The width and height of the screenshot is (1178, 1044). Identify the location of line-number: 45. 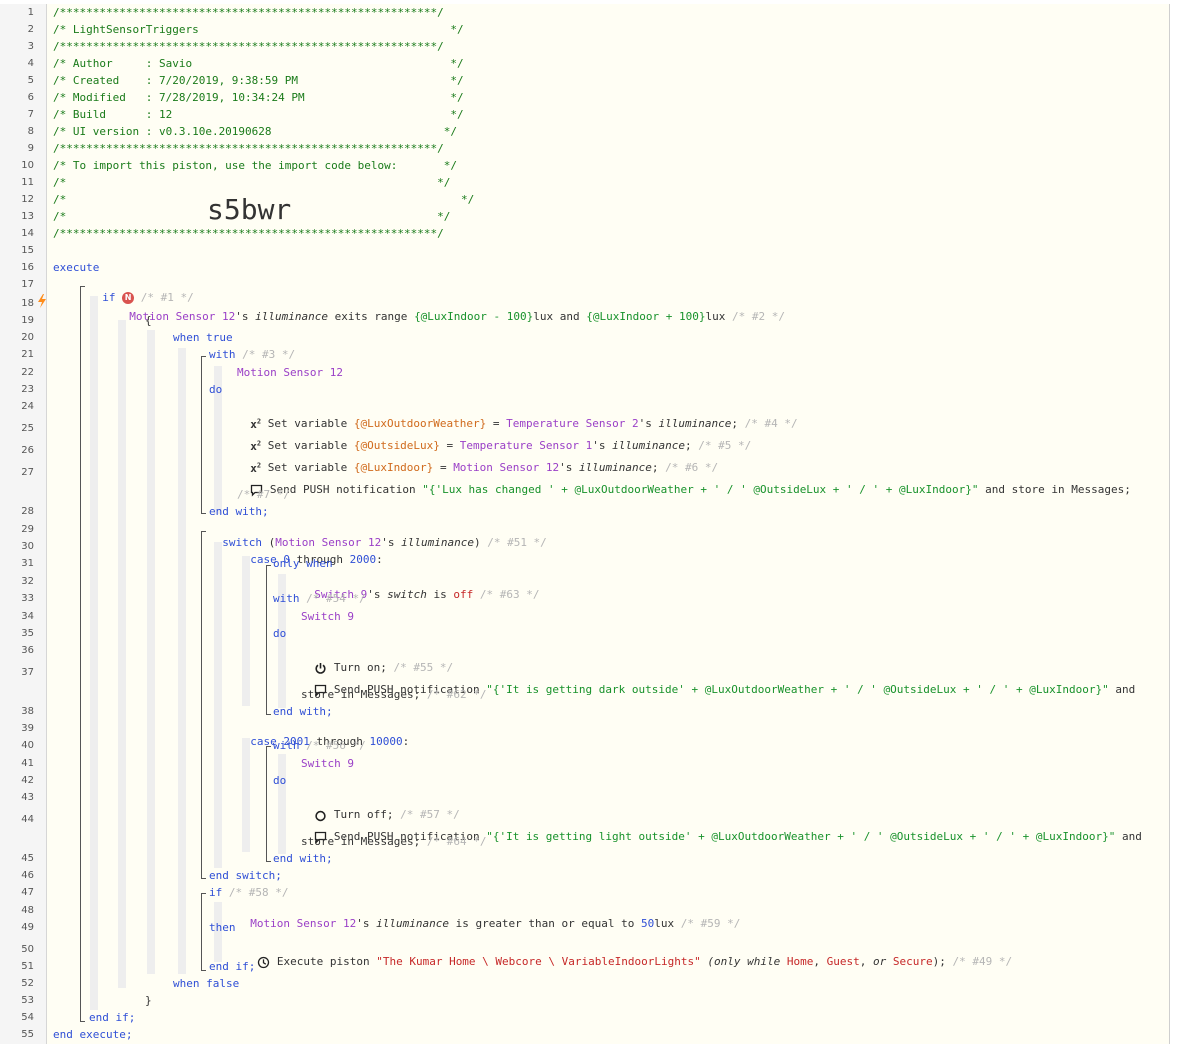
(27, 858).